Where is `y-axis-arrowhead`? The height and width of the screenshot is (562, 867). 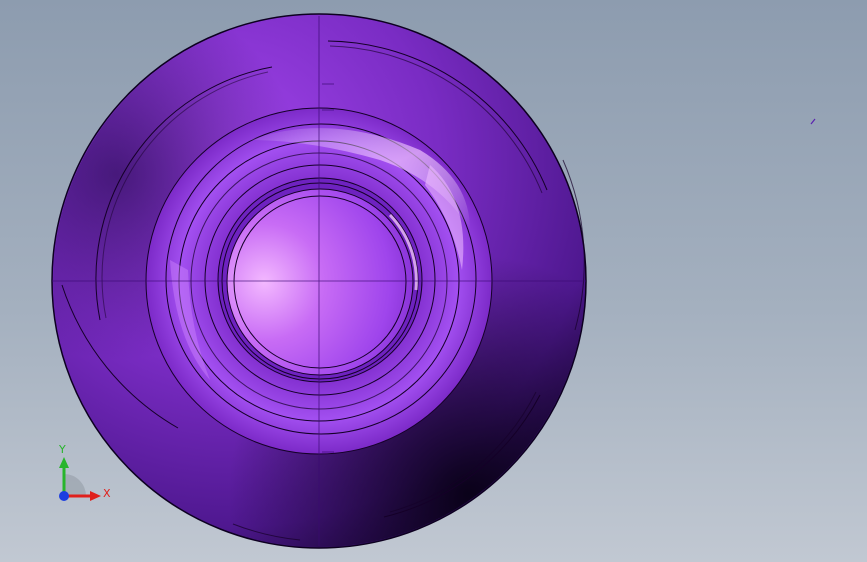 y-axis-arrowhead is located at coordinates (64, 462).